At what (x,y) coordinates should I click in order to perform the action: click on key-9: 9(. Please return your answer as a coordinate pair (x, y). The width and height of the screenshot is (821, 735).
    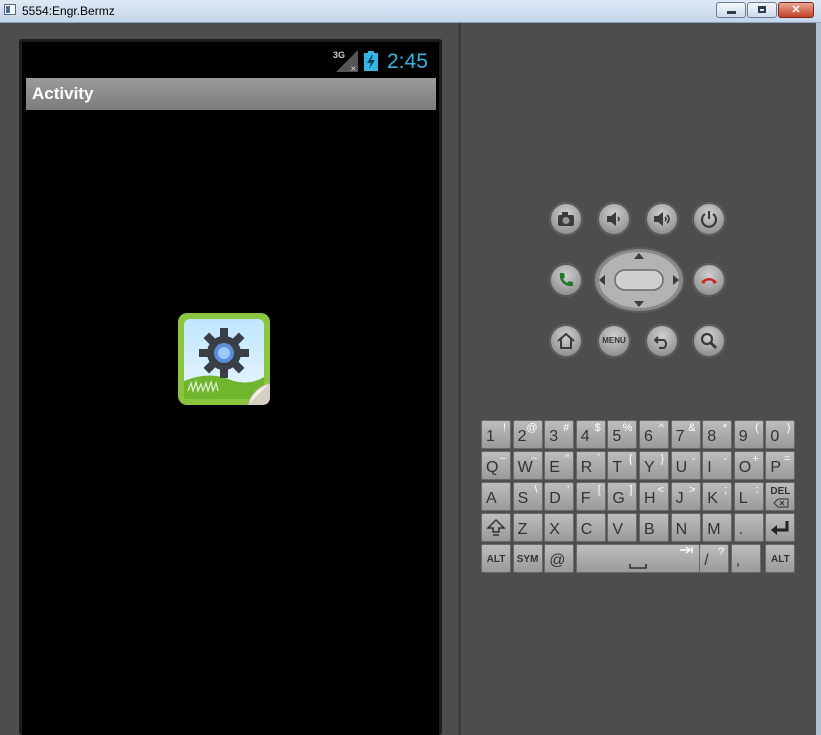
    Looking at the image, I should click on (748, 434).